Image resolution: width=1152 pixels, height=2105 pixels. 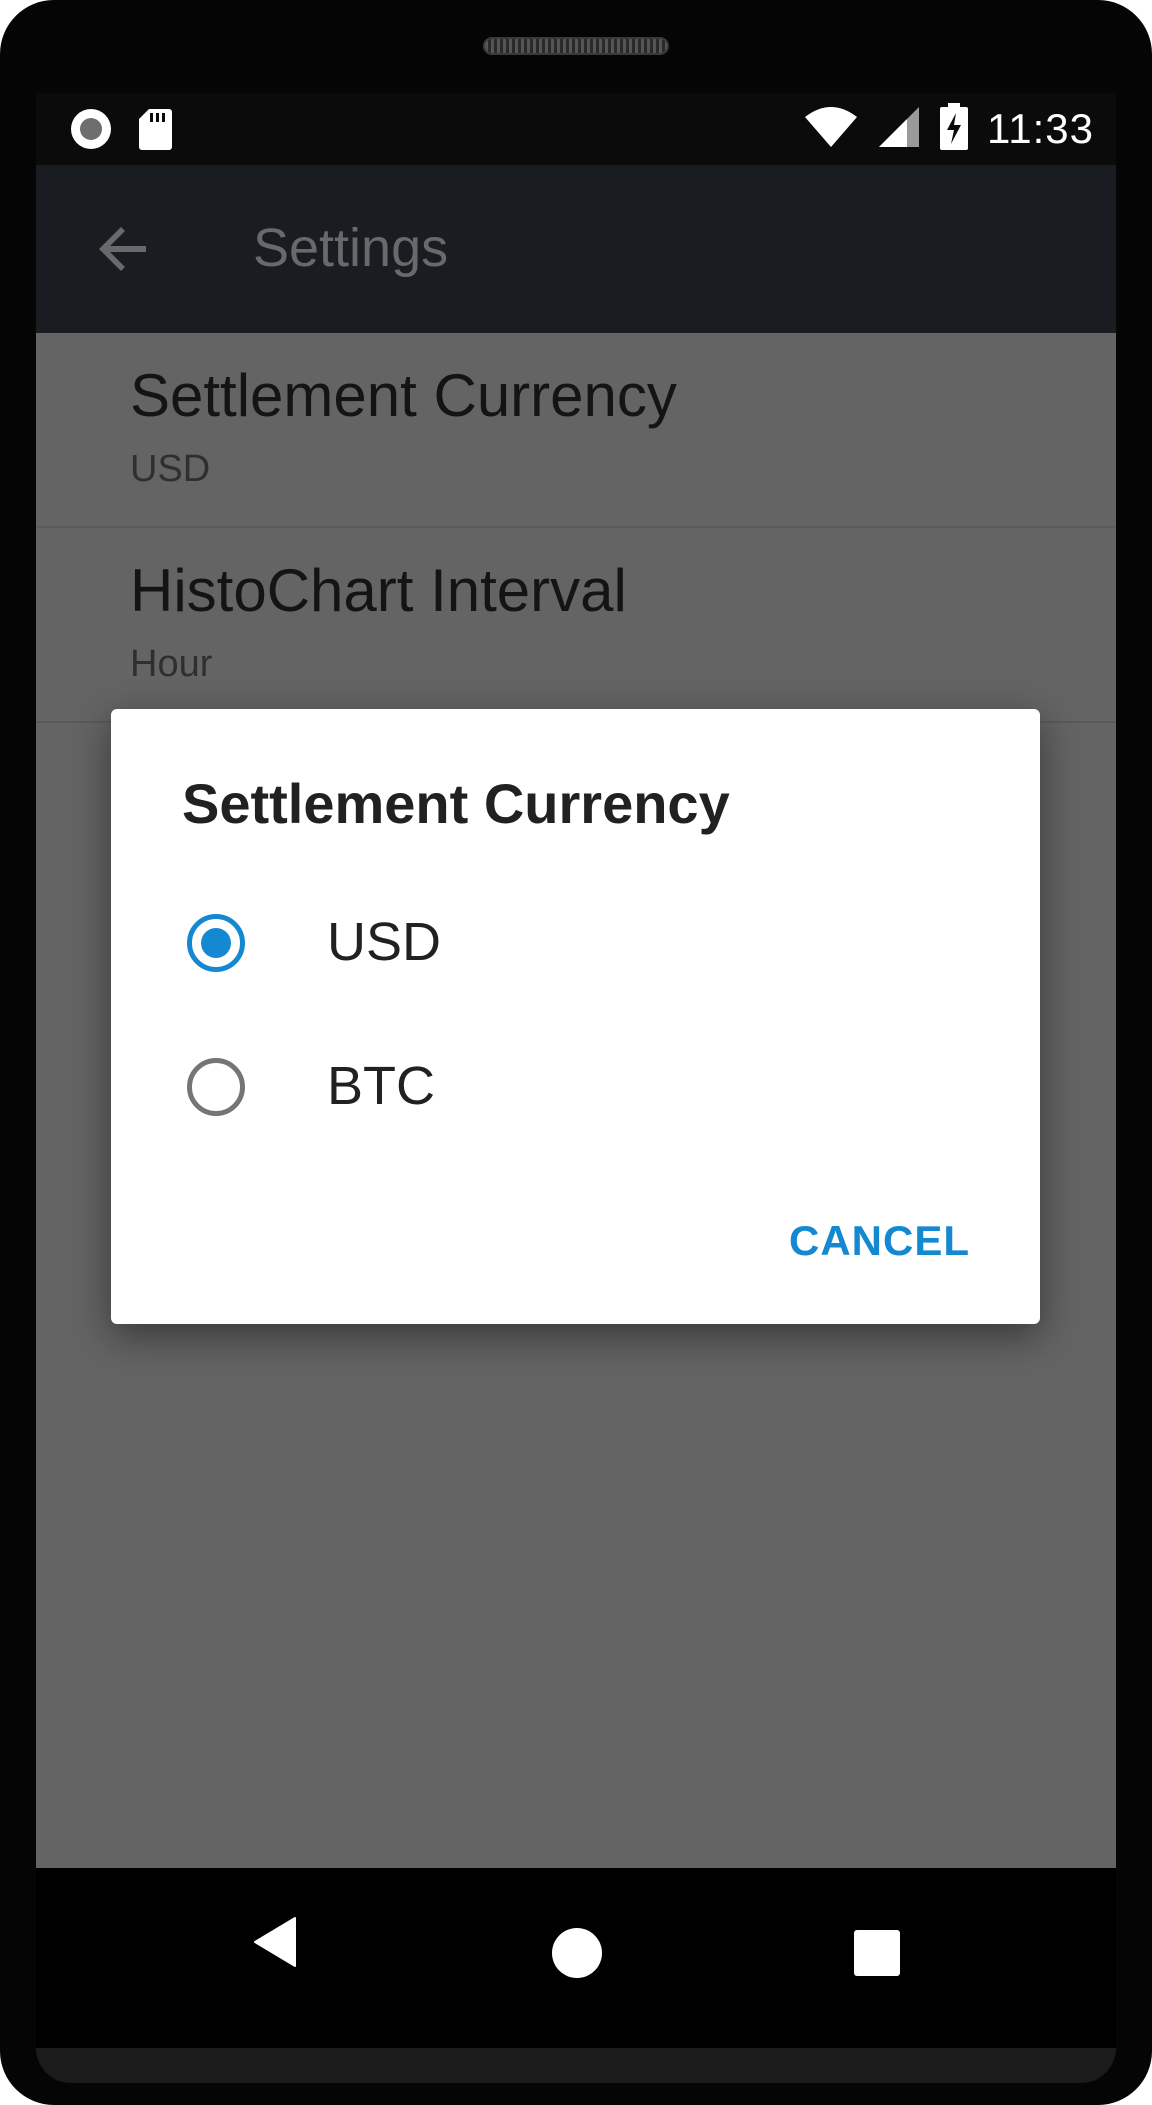 What do you see at coordinates (576, 129) in the screenshot?
I see `status-bar: 11:33` at bounding box center [576, 129].